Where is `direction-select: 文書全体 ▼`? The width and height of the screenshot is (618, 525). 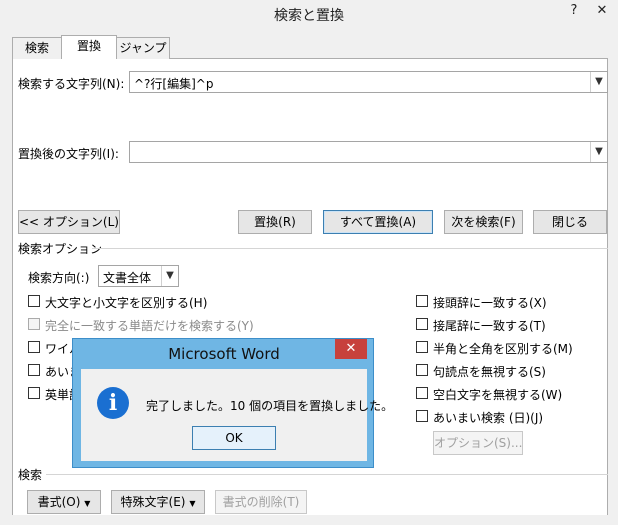
direction-select: 文書全体 ▼ is located at coordinates (138, 276).